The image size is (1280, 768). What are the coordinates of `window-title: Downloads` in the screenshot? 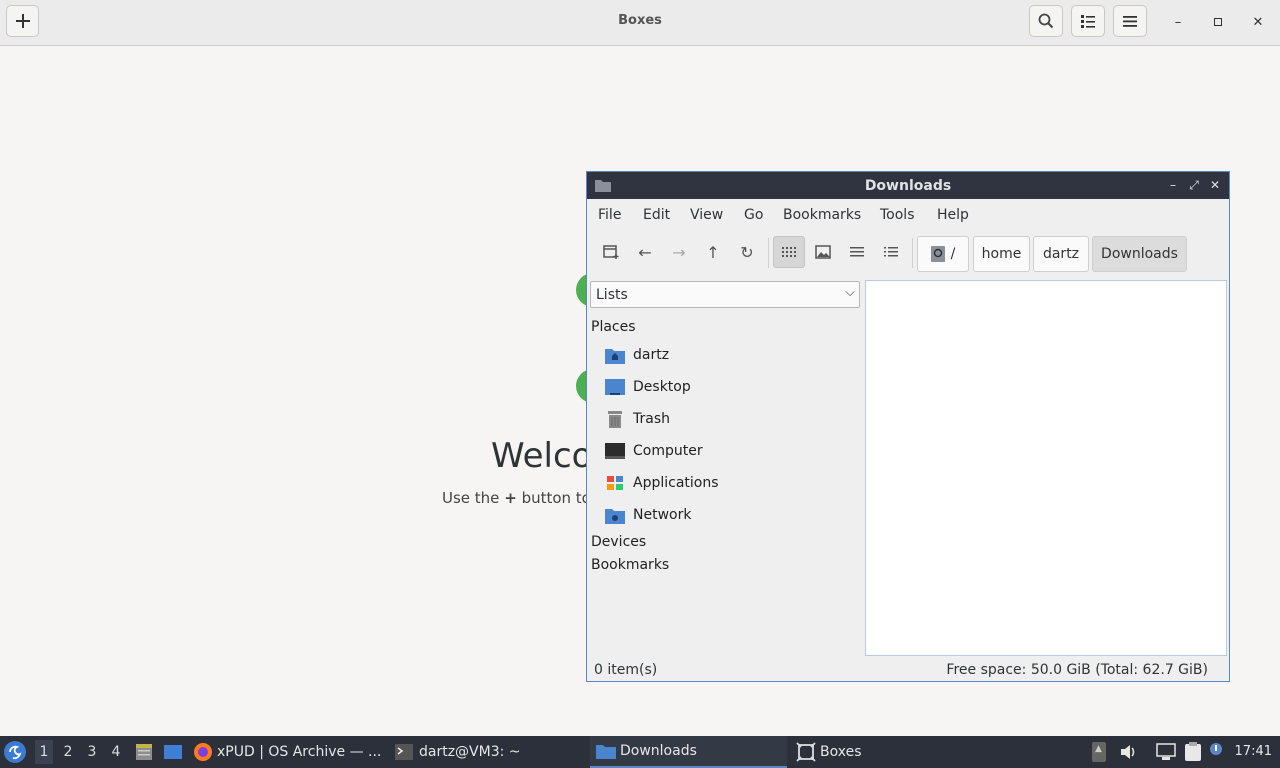 It's located at (908, 186).